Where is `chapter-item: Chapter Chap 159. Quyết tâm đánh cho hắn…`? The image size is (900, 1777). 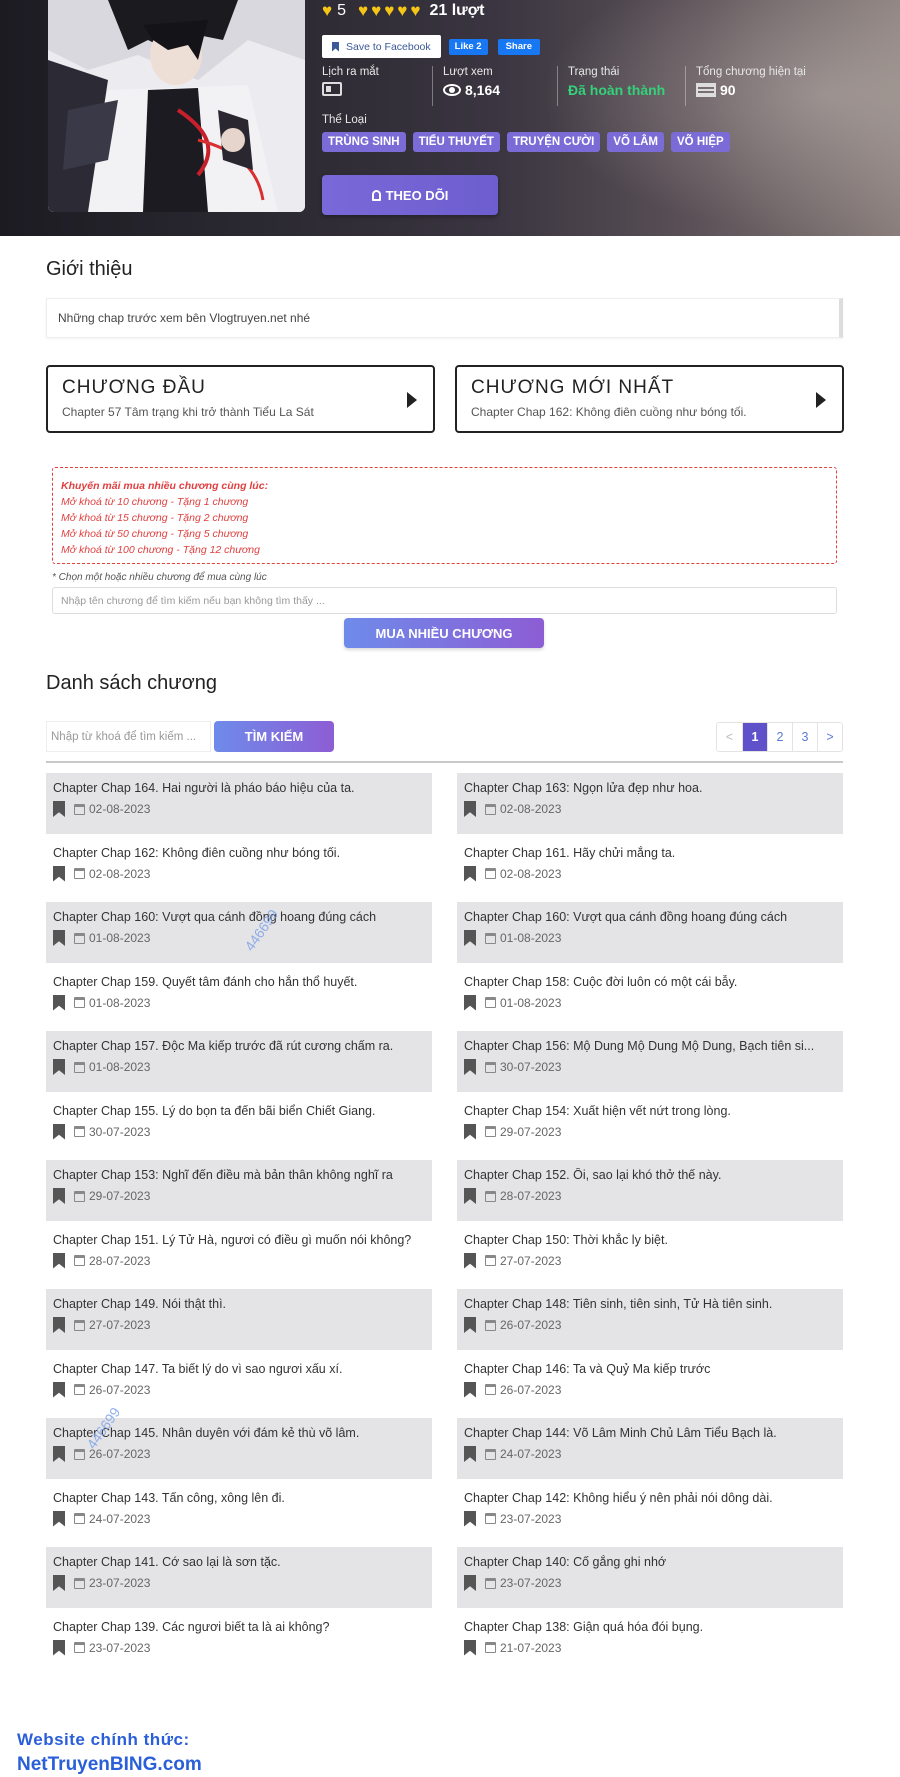 chapter-item: Chapter Chap 159. Quyết tâm đánh cho hắn… is located at coordinates (239, 997).